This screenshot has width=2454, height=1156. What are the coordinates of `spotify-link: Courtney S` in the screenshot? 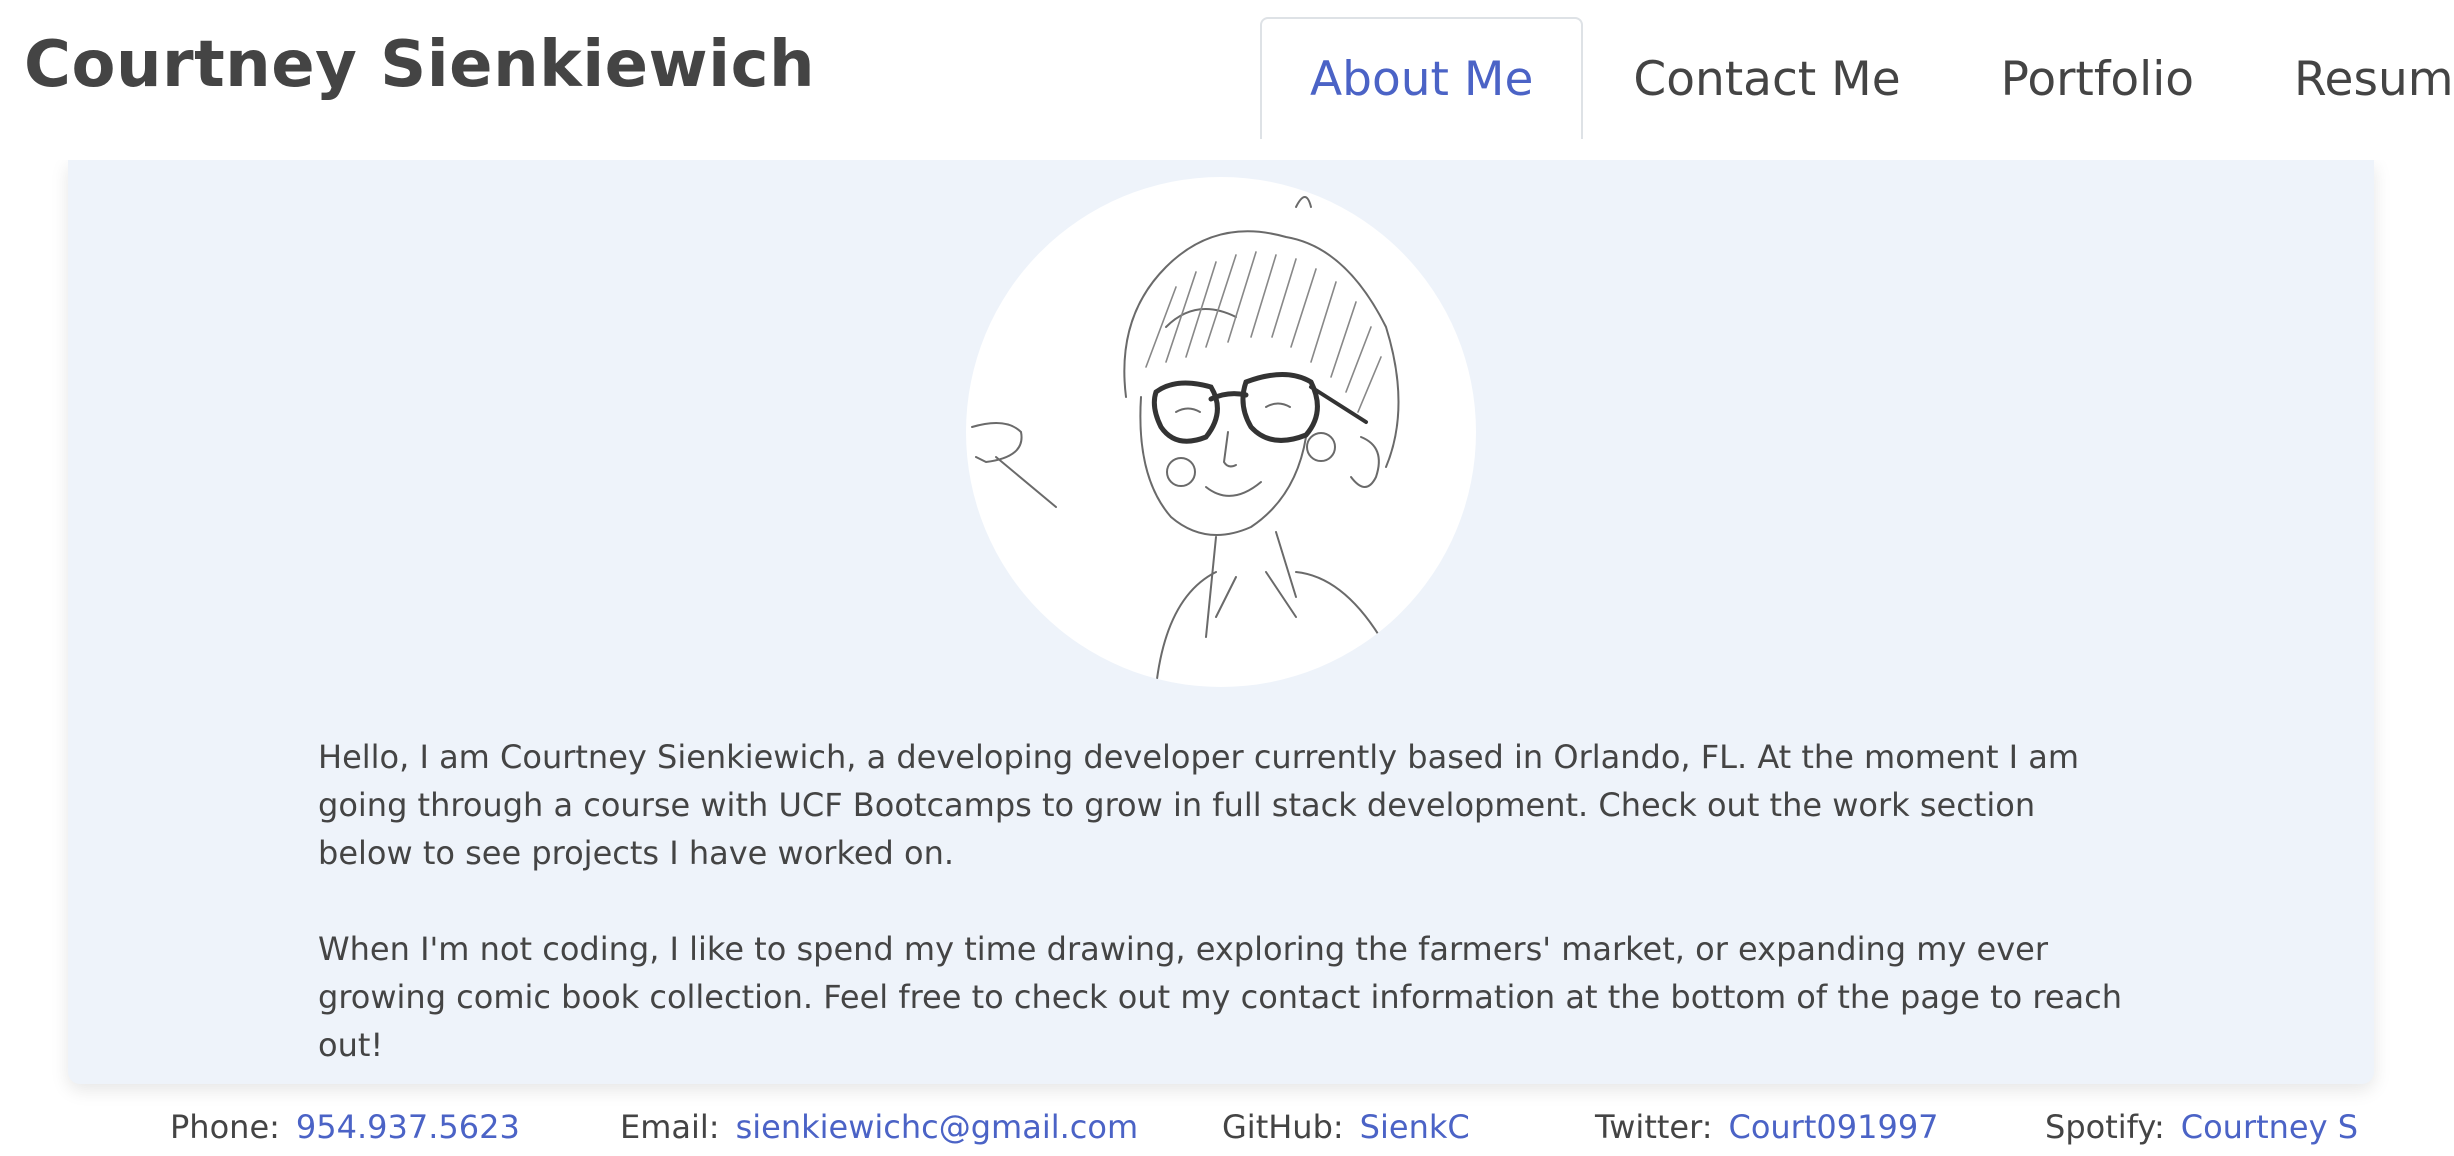 It's located at (2269, 1127).